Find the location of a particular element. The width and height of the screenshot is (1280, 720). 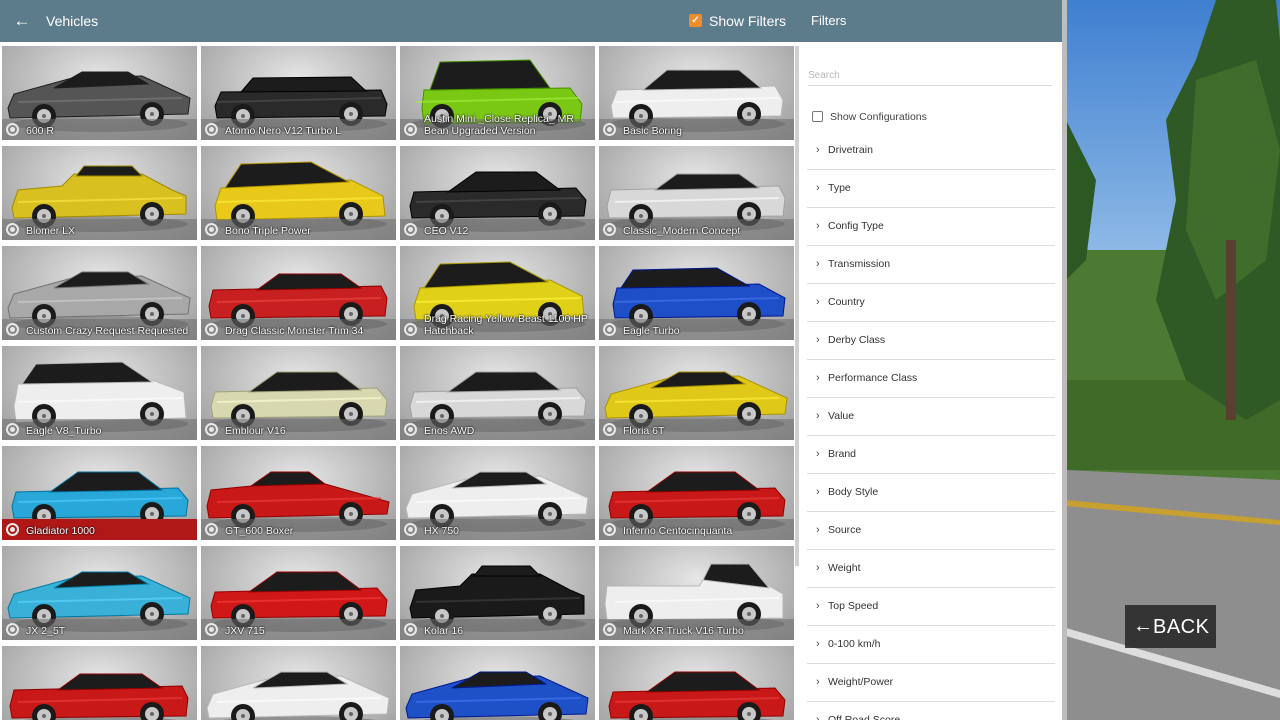

back-button: ← BACK is located at coordinates (1170, 626).